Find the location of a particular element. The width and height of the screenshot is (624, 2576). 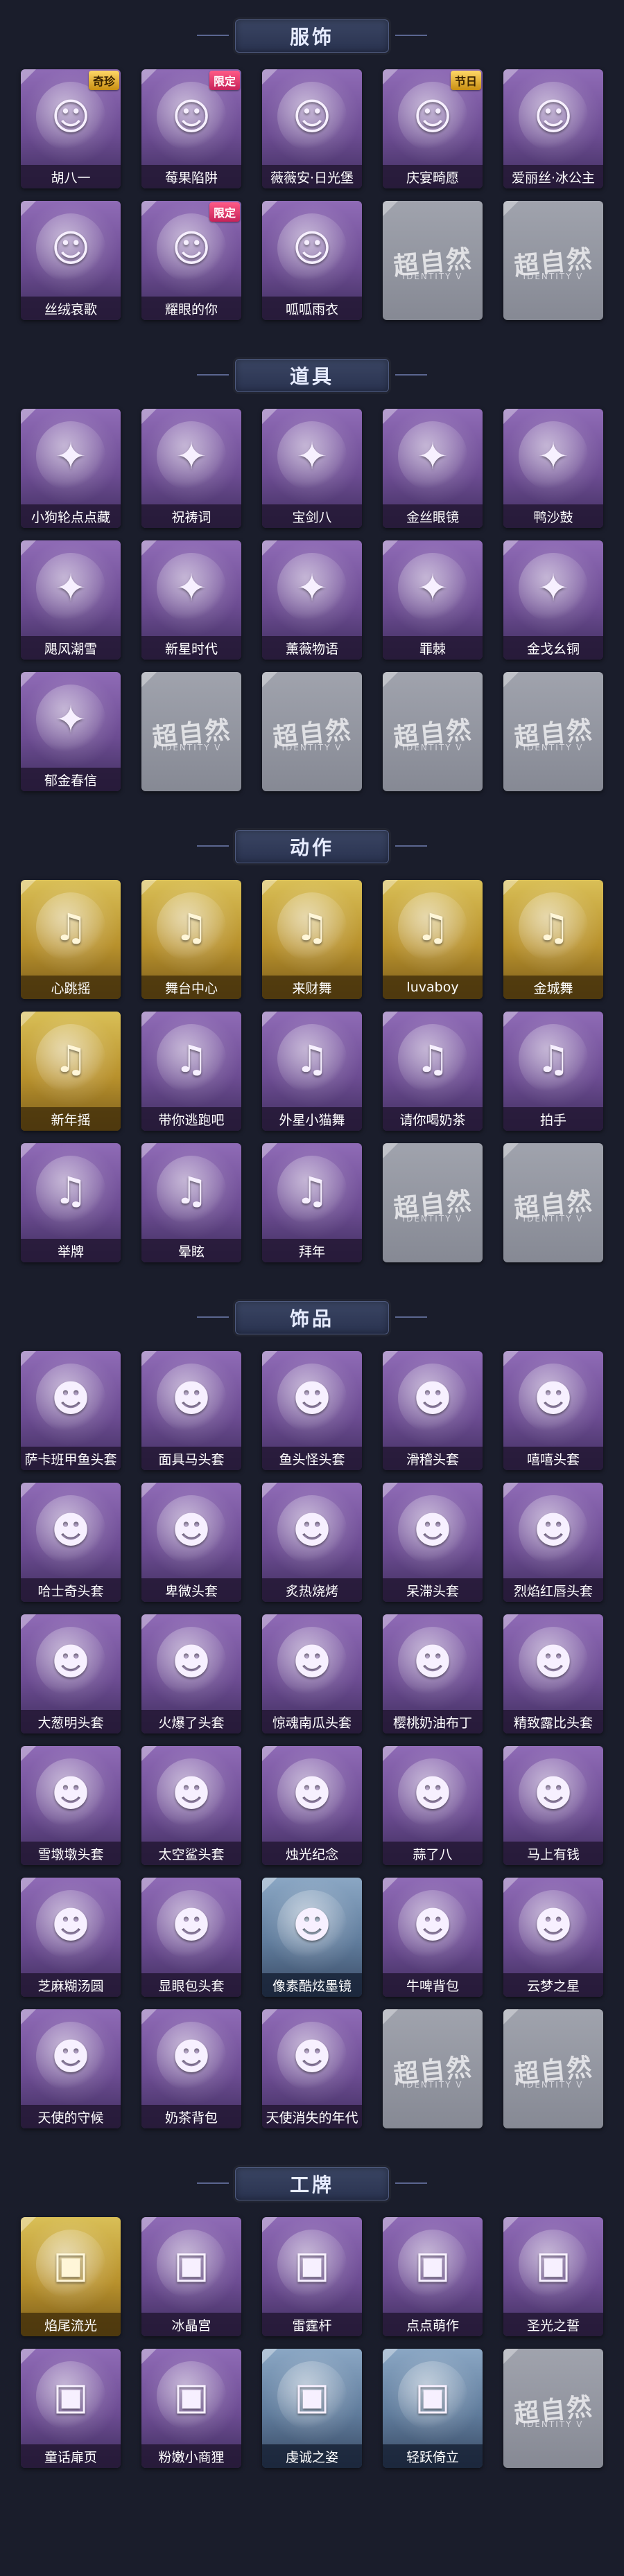

item-label: 金丝眼镜 is located at coordinates (433, 516).